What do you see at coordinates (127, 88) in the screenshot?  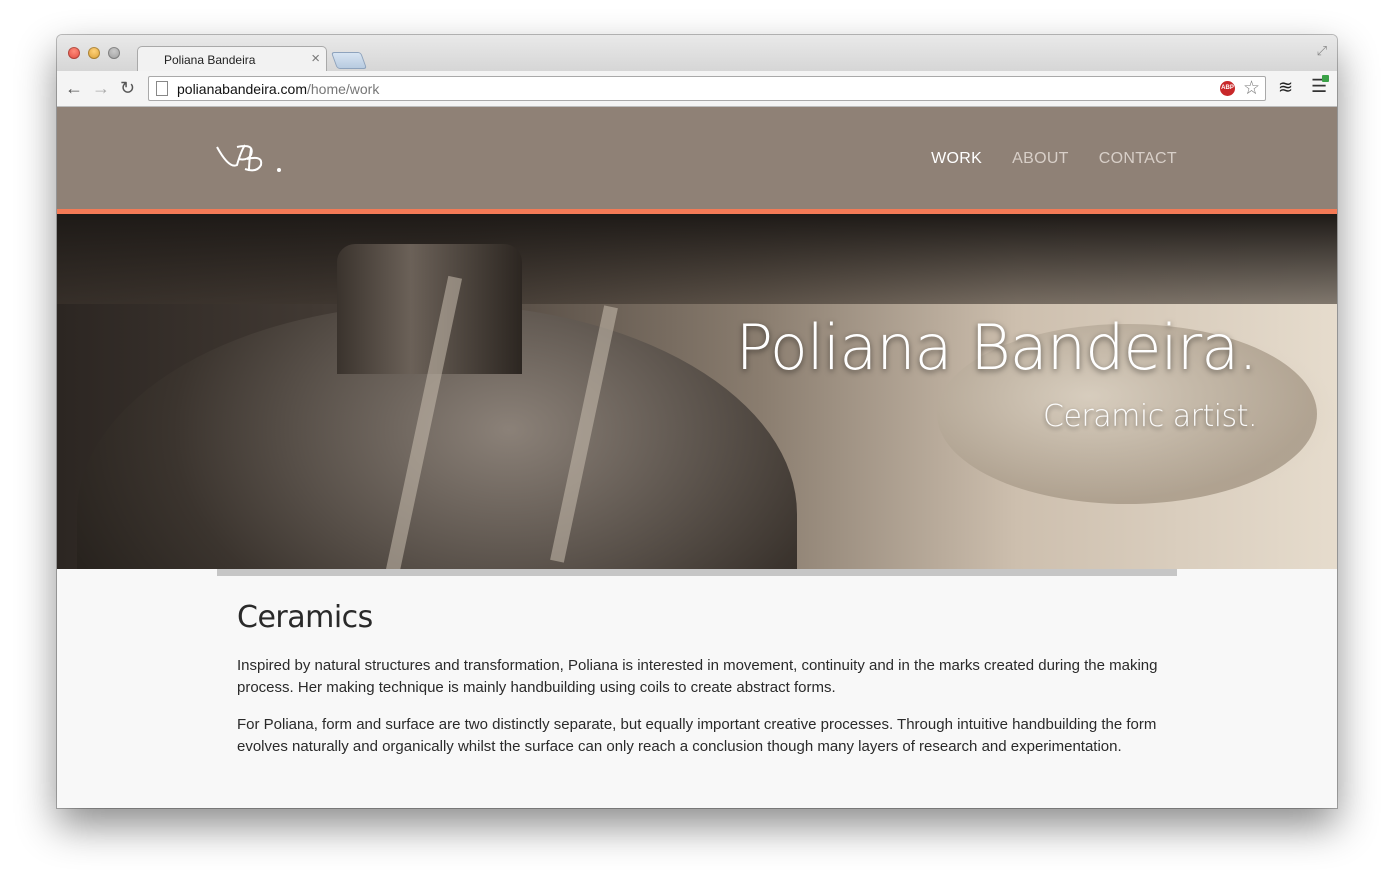 I see `reload-icon: ↻` at bounding box center [127, 88].